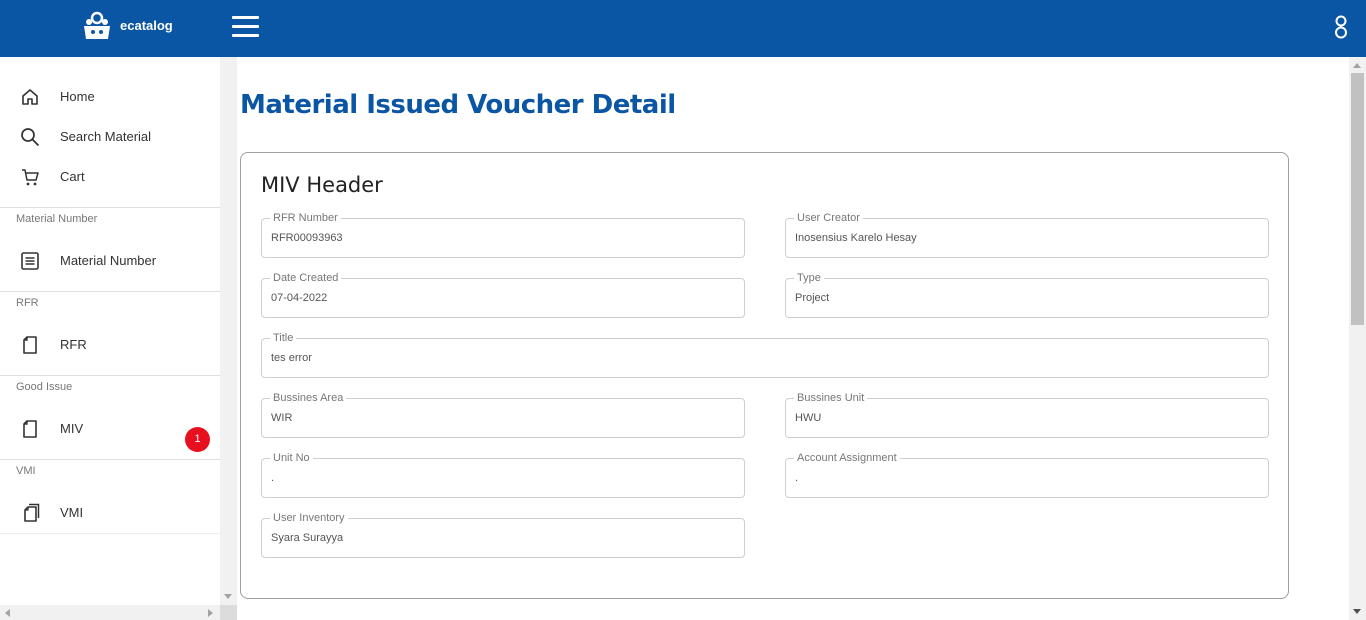  I want to click on notification-badge: 1, so click(197, 439).